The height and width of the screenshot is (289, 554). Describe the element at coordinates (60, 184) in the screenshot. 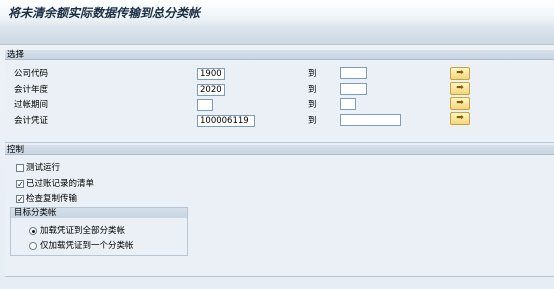

I see `posted-records-list-label: 已过账记录的清单` at that location.